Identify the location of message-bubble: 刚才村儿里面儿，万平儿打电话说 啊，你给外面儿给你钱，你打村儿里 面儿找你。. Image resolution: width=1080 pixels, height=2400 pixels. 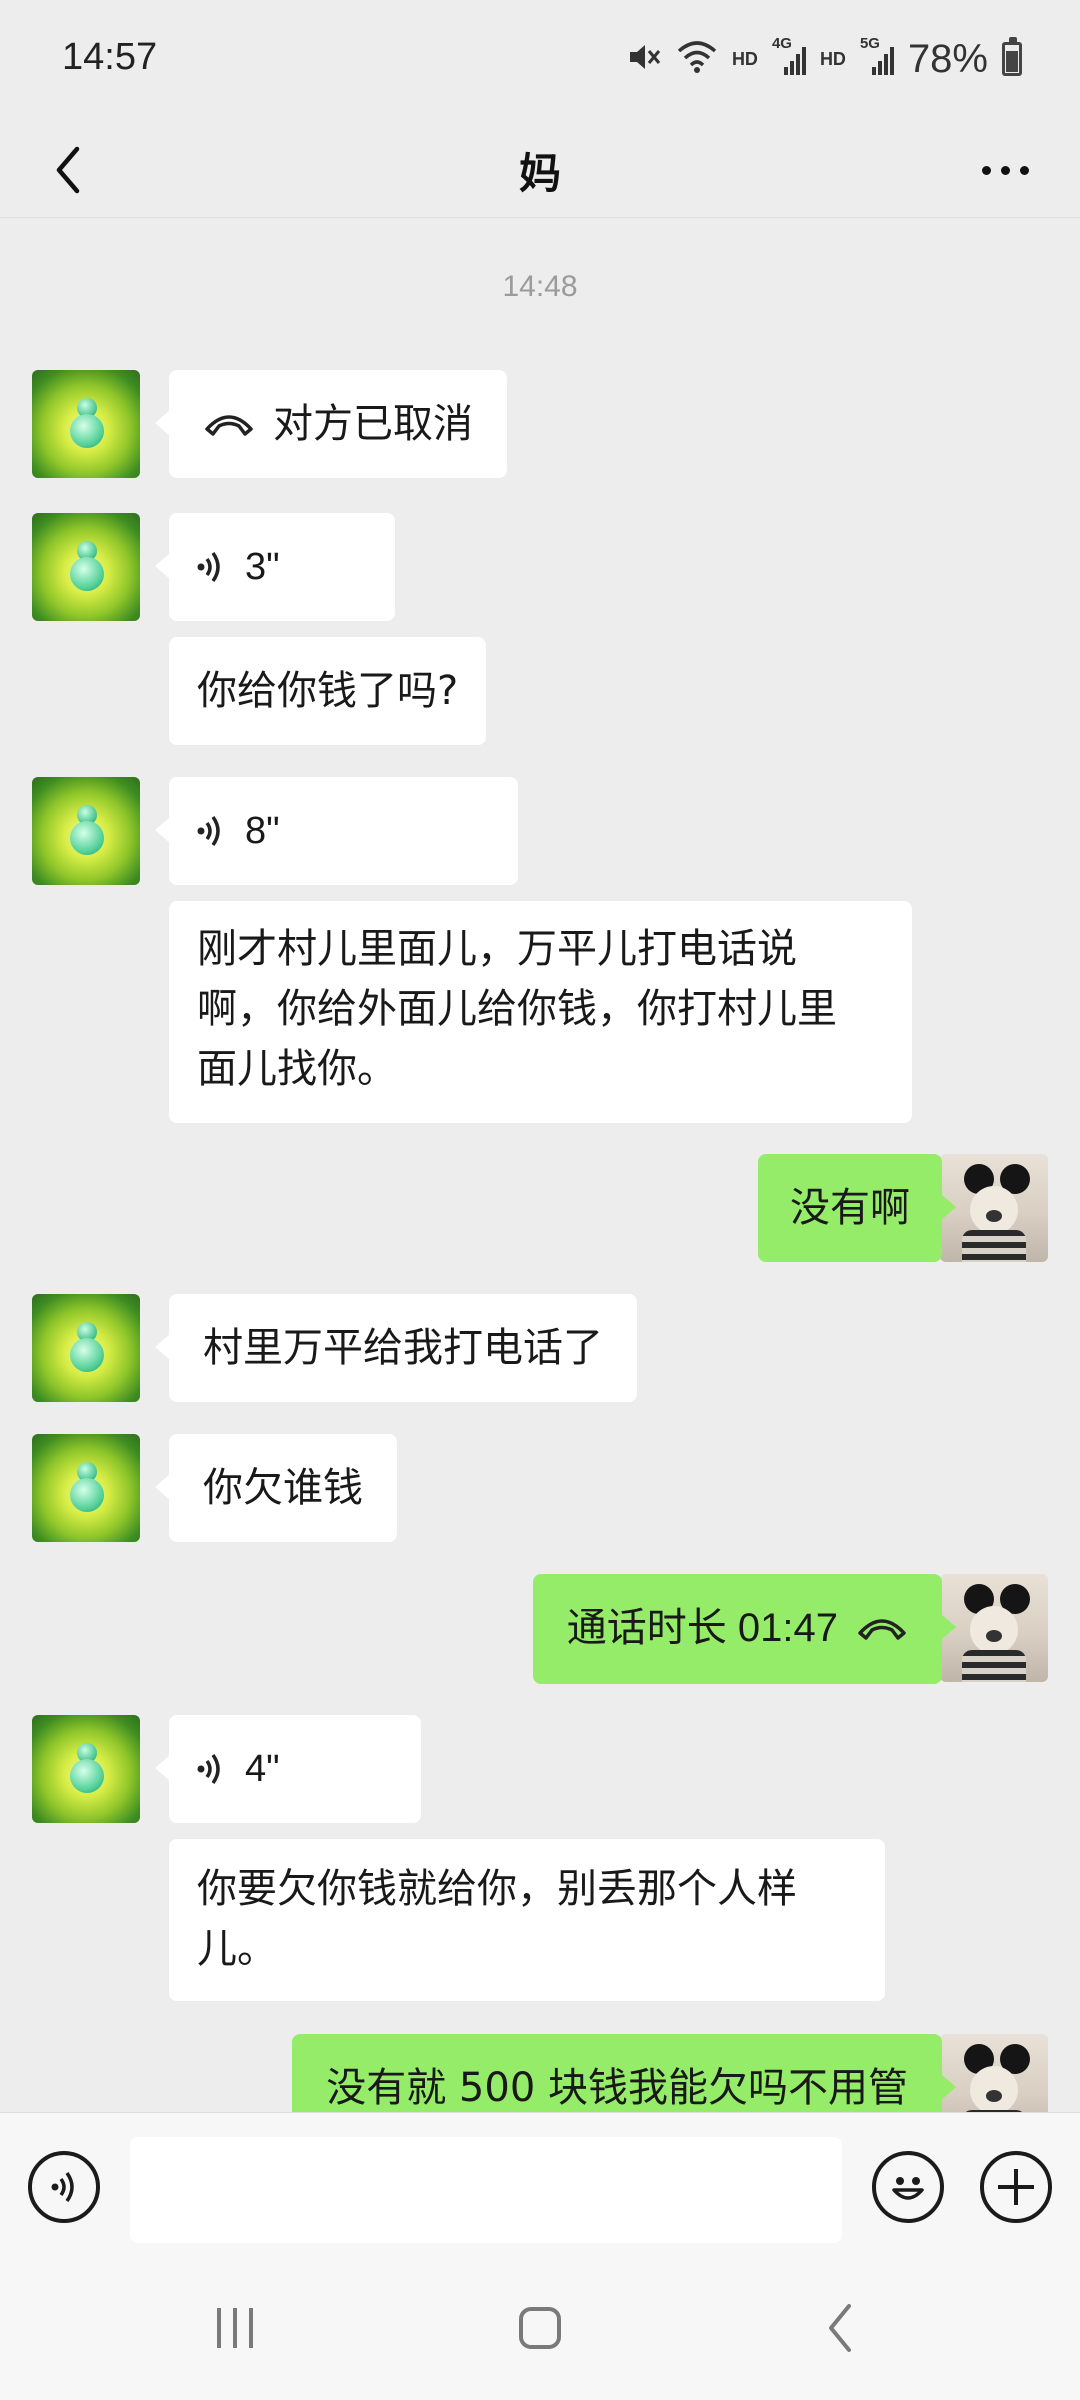
(540, 1012).